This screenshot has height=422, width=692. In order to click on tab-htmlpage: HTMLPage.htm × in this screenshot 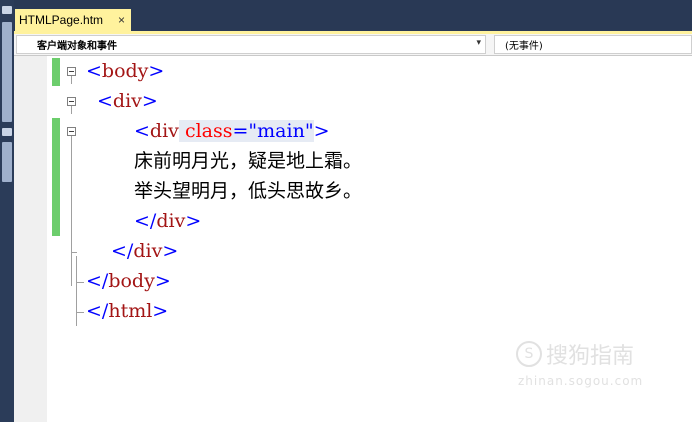, I will do `click(73, 20)`.